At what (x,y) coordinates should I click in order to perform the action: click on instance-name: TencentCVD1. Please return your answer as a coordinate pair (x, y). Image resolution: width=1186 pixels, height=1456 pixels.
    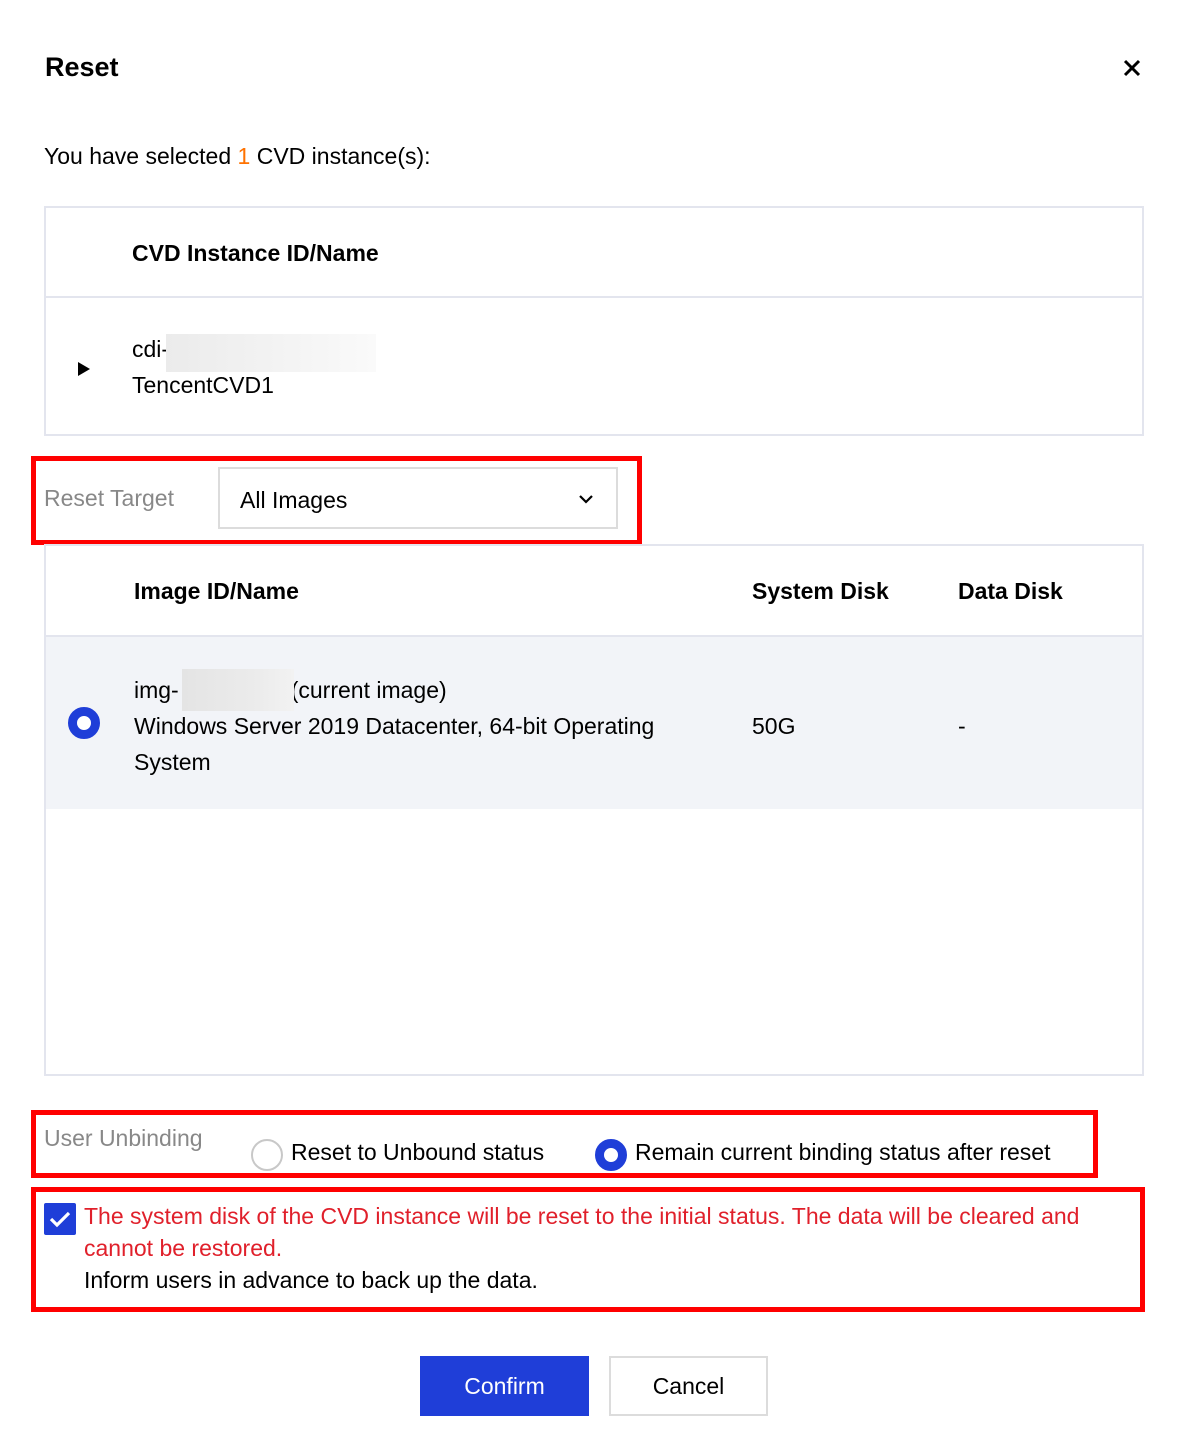
    Looking at the image, I should click on (203, 385).